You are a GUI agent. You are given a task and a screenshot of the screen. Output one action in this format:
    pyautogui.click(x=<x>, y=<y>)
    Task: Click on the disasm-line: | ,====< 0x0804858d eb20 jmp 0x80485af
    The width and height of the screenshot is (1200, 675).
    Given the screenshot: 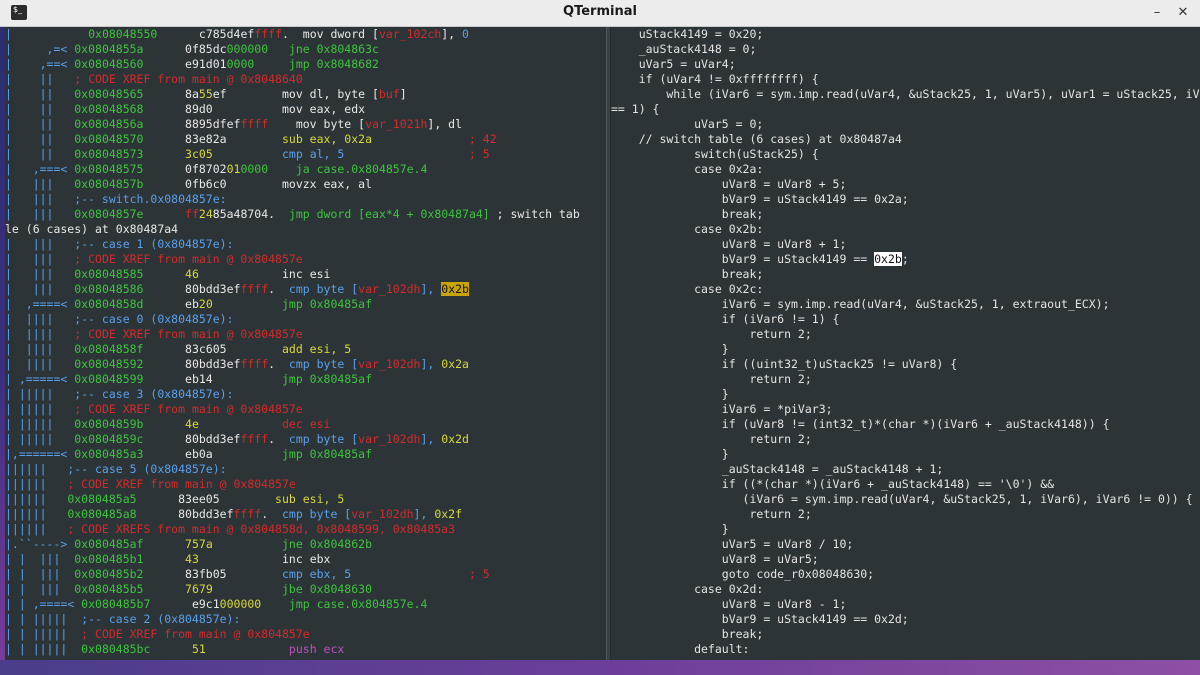 What is the action you would take?
    pyautogui.click(x=305, y=304)
    